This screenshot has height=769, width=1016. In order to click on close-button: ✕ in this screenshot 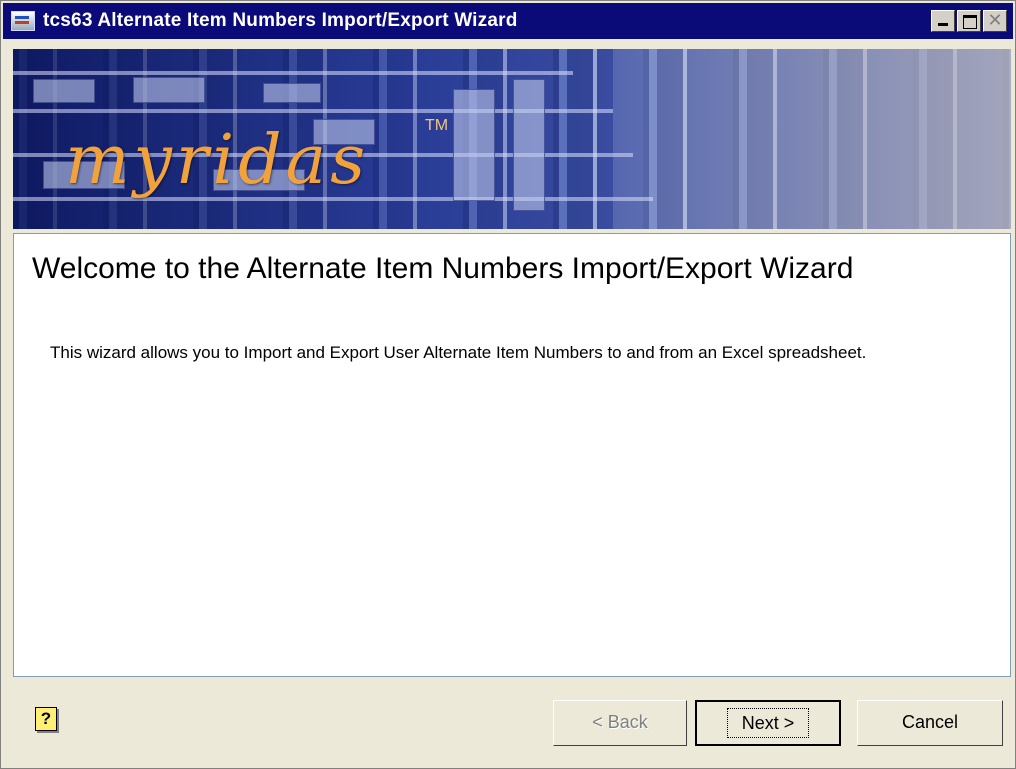, I will do `click(995, 21)`.